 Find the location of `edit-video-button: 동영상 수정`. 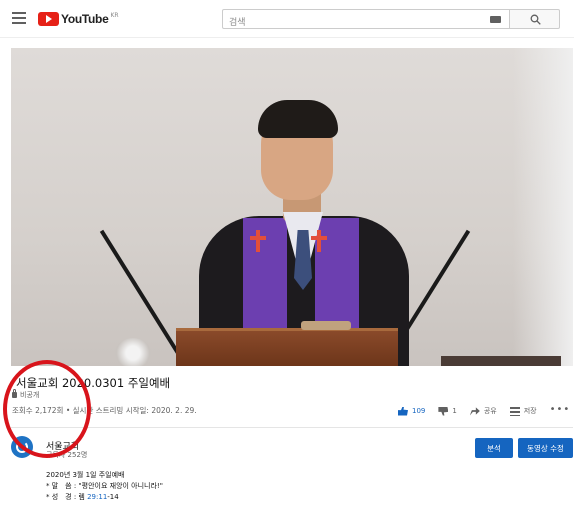

edit-video-button: 동영상 수정 is located at coordinates (545, 448).